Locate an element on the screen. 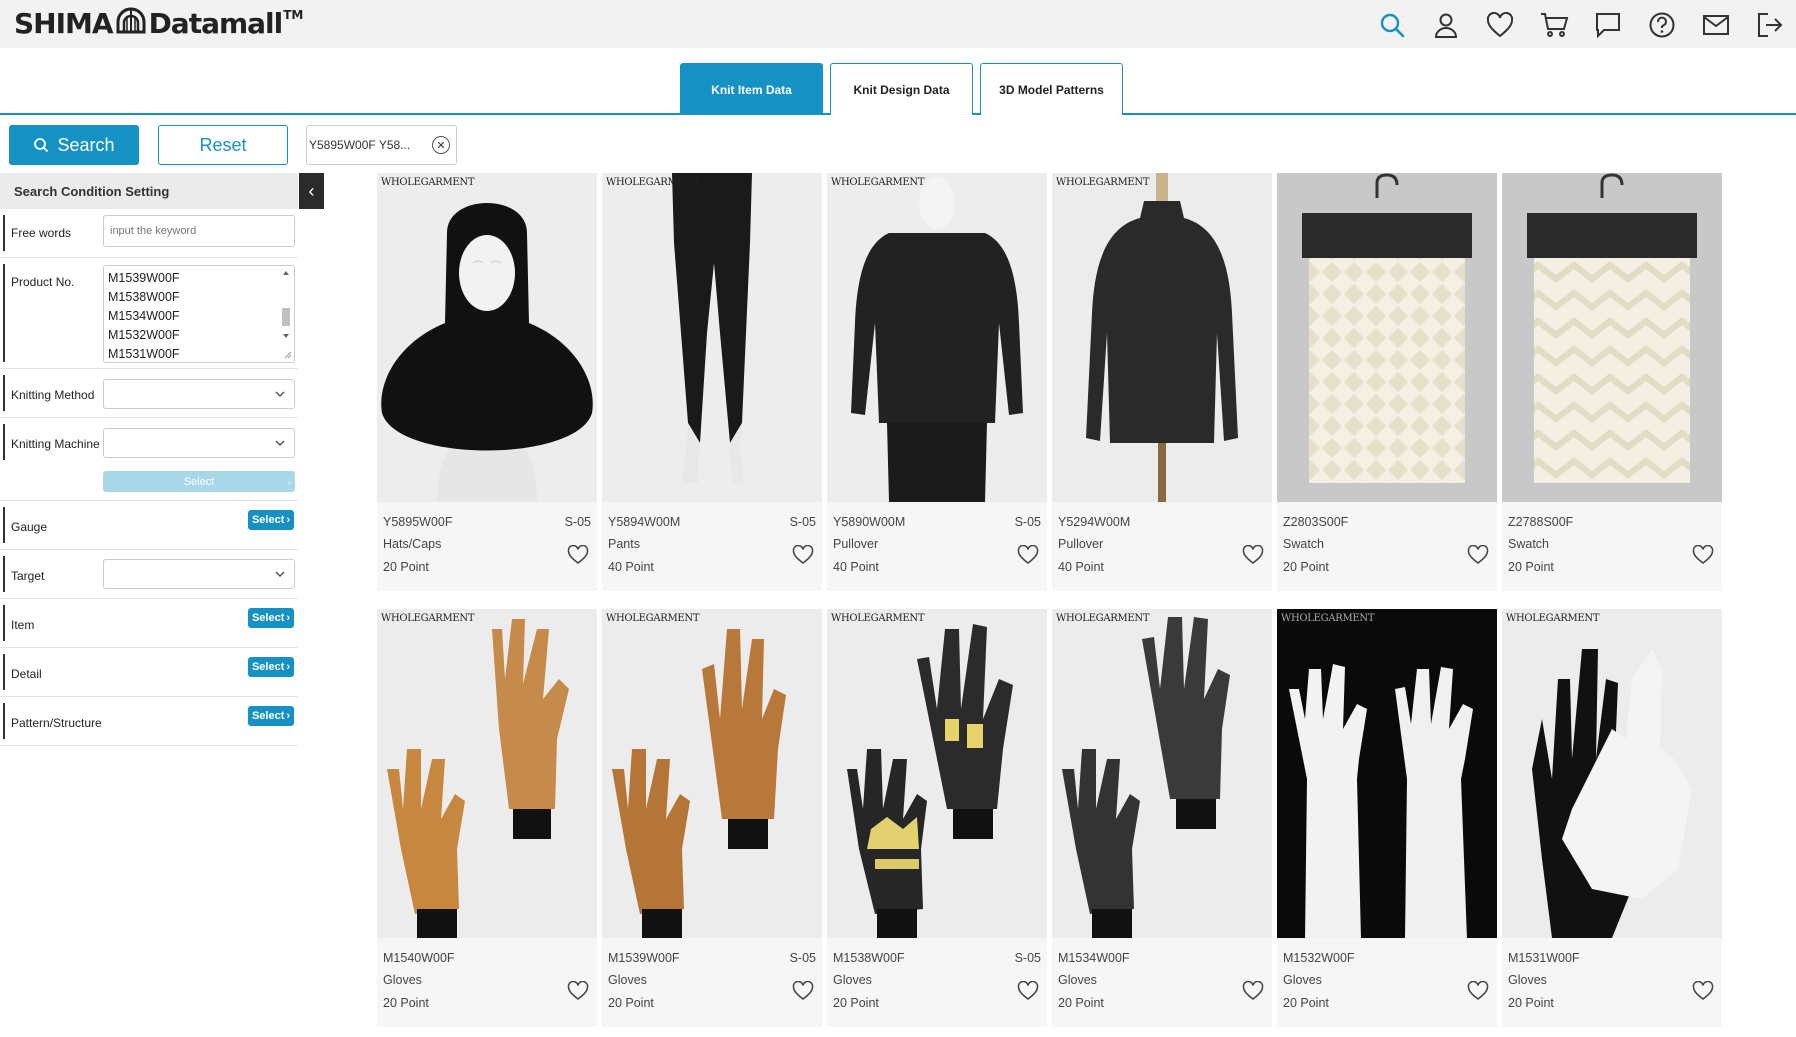 The height and width of the screenshot is (1037, 1796). product-card: Z2803S00F Swatch 20 Point is located at coordinates (1387, 382).